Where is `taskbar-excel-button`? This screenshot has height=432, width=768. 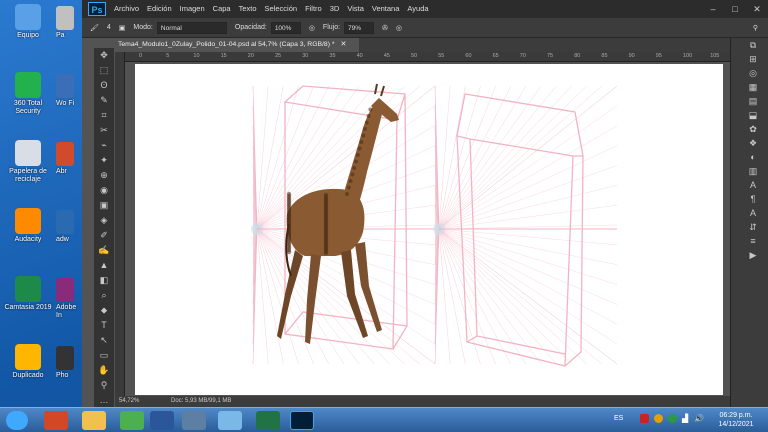
taskbar-excel-button is located at coordinates (268, 420).